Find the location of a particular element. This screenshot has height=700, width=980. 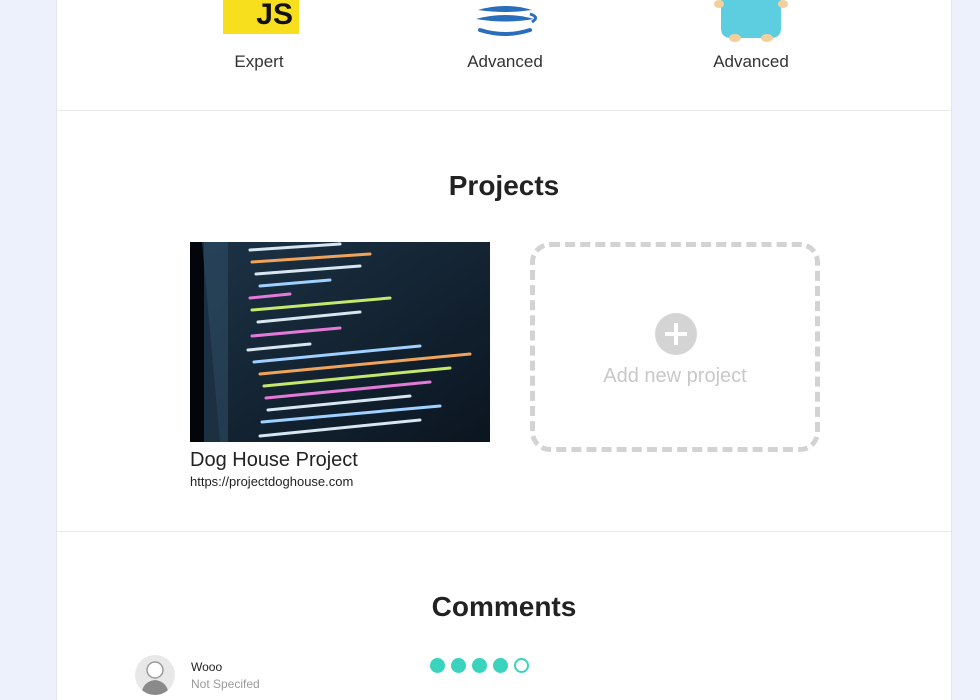

add-project-button: Add new project is located at coordinates (675, 347).